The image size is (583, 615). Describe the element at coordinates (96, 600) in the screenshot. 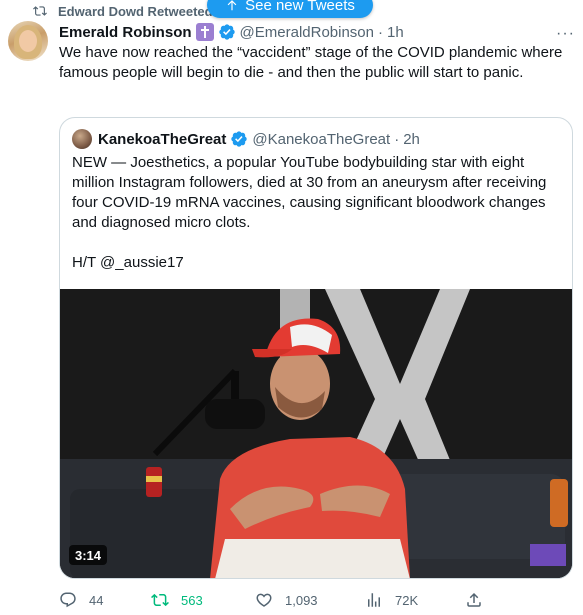

I see `reply-count: 44` at that location.